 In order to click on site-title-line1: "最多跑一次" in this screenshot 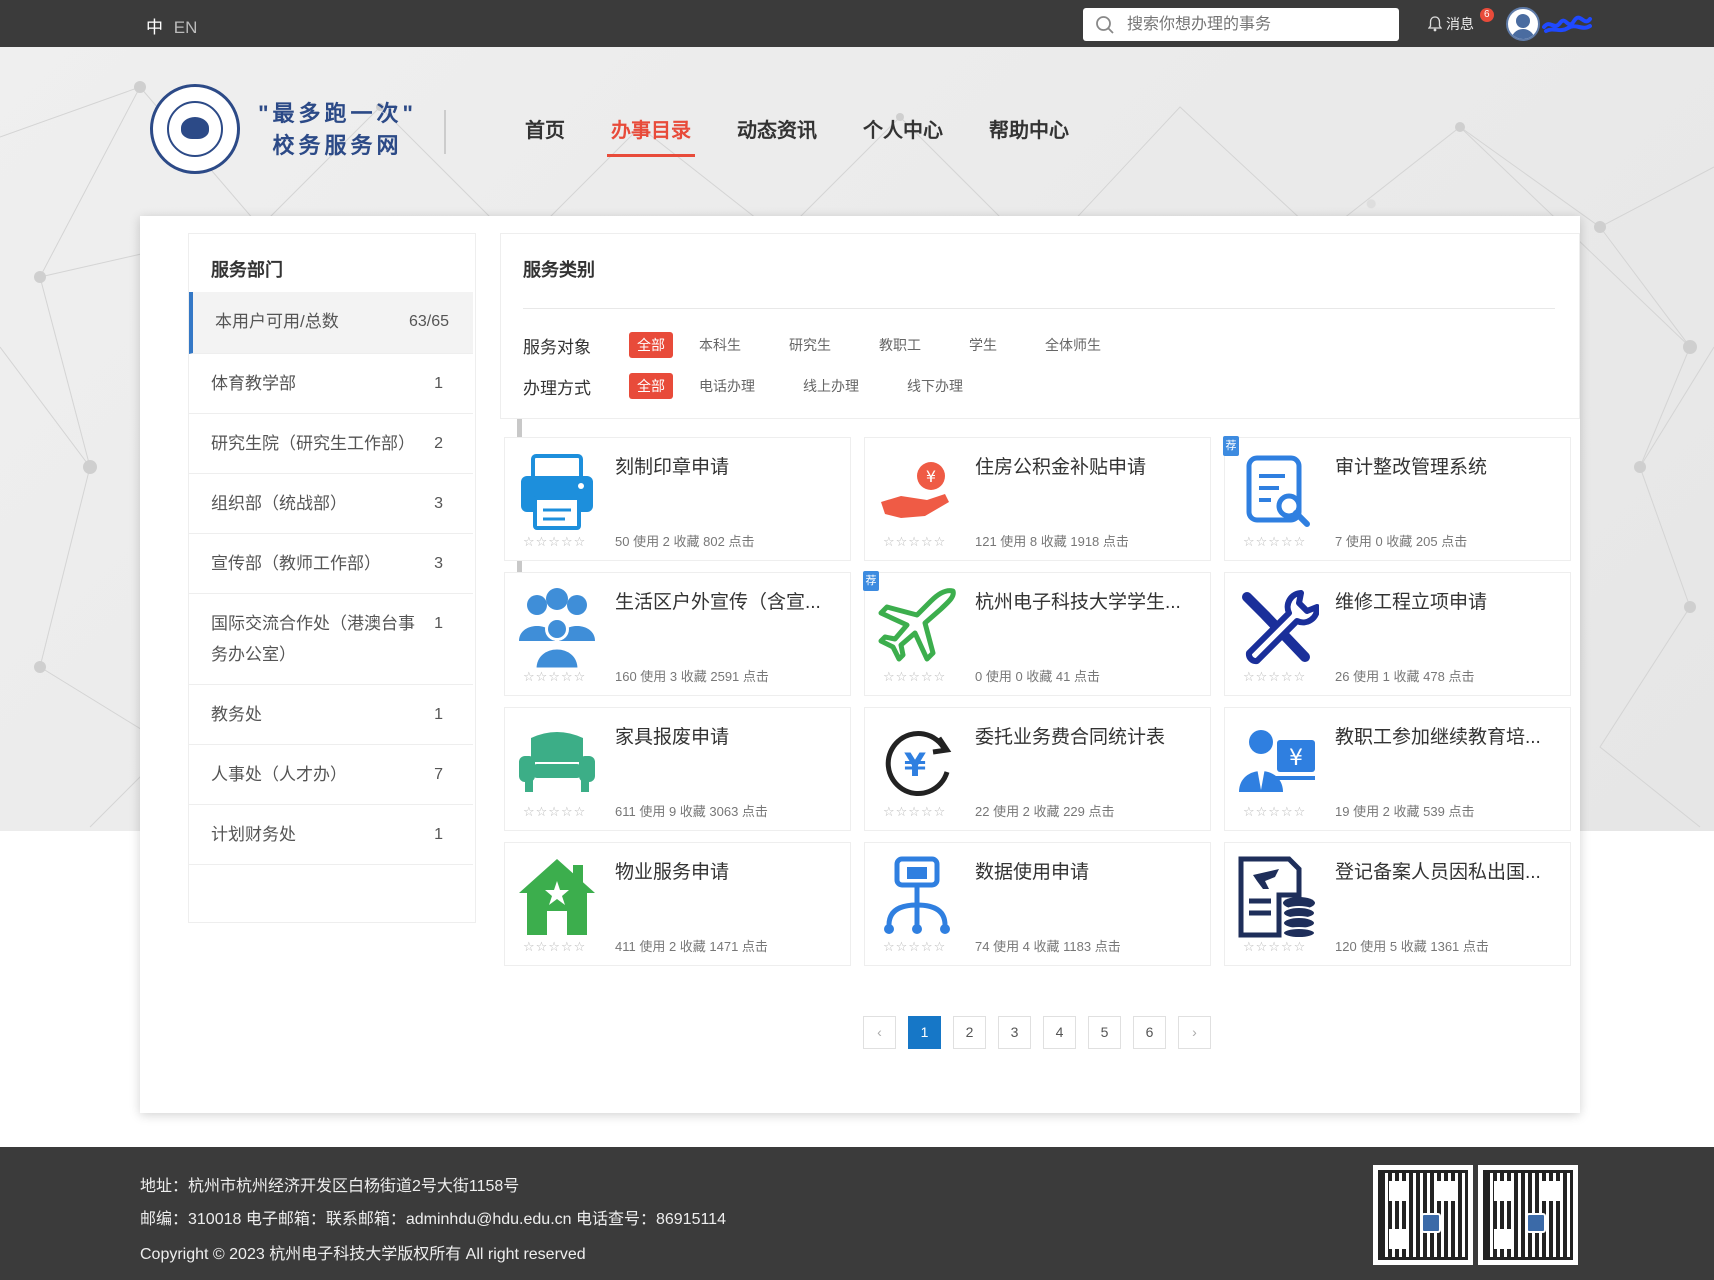, I will do `click(337, 113)`.